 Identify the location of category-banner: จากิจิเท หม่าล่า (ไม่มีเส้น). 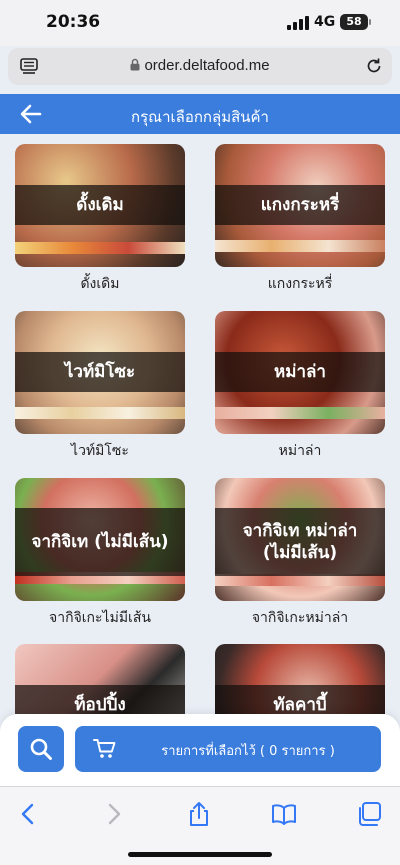
(300, 542).